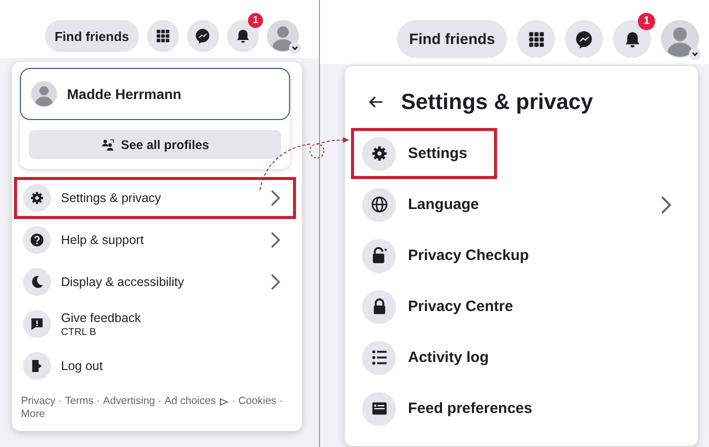 The height and width of the screenshot is (447, 709). What do you see at coordinates (107, 145) in the screenshot?
I see `profiles-icon` at bounding box center [107, 145].